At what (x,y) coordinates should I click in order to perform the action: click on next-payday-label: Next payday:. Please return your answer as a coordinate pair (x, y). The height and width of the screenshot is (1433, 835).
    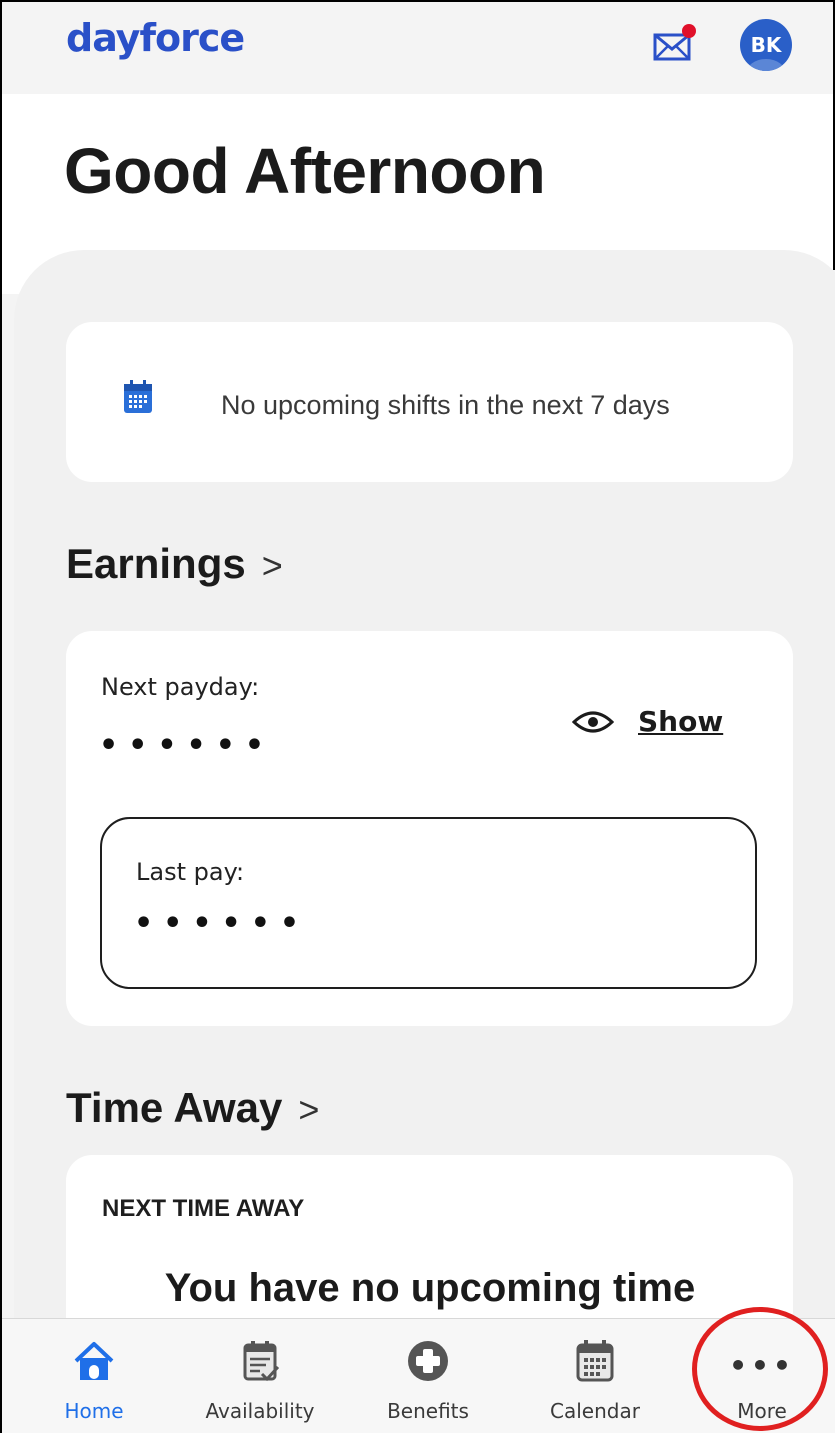
    Looking at the image, I should click on (180, 687).